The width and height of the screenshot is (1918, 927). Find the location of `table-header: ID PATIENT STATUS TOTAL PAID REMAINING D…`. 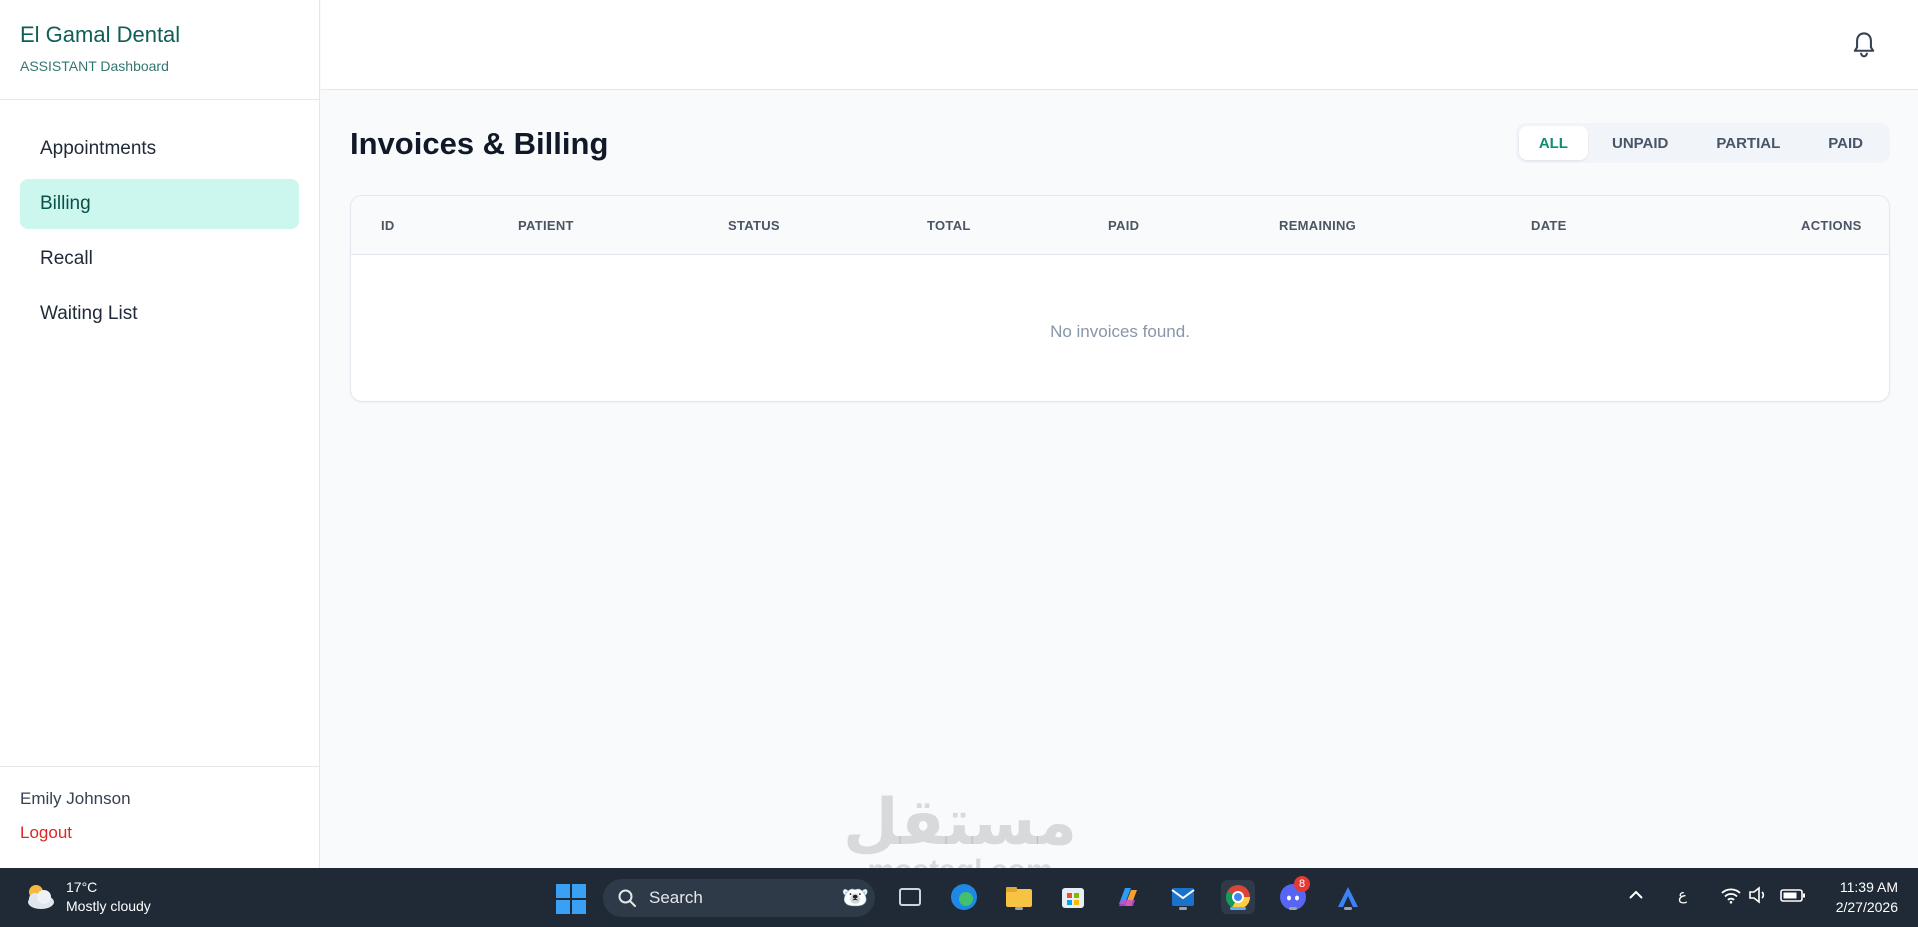

table-header: ID PATIENT STATUS TOTAL PAID REMAINING D… is located at coordinates (1120, 225).